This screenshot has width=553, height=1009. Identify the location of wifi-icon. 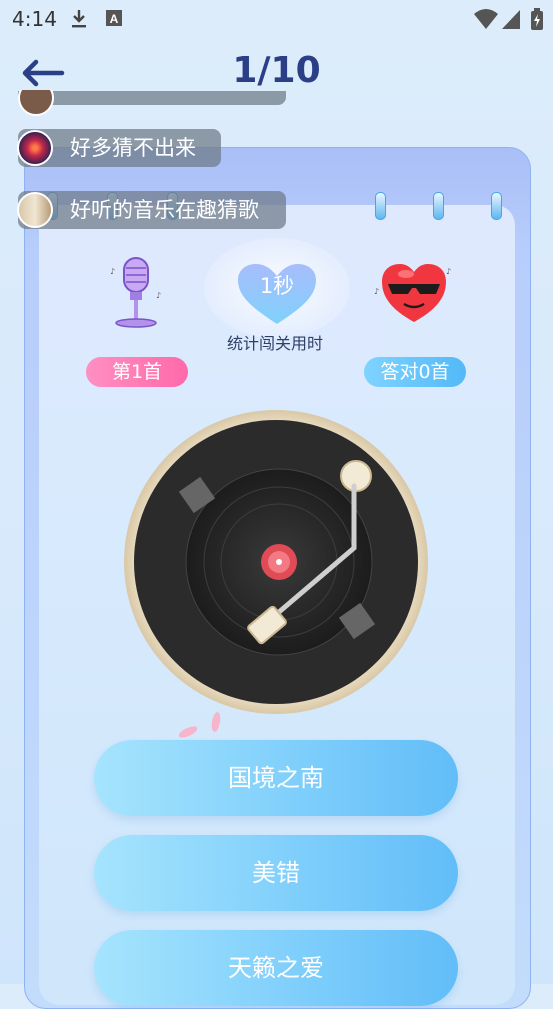
(486, 19).